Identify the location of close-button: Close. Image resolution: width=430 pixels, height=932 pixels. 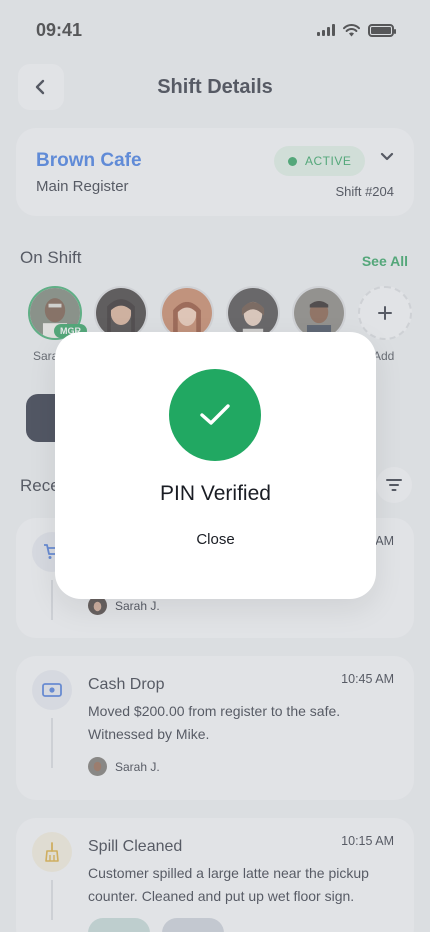
(215, 539).